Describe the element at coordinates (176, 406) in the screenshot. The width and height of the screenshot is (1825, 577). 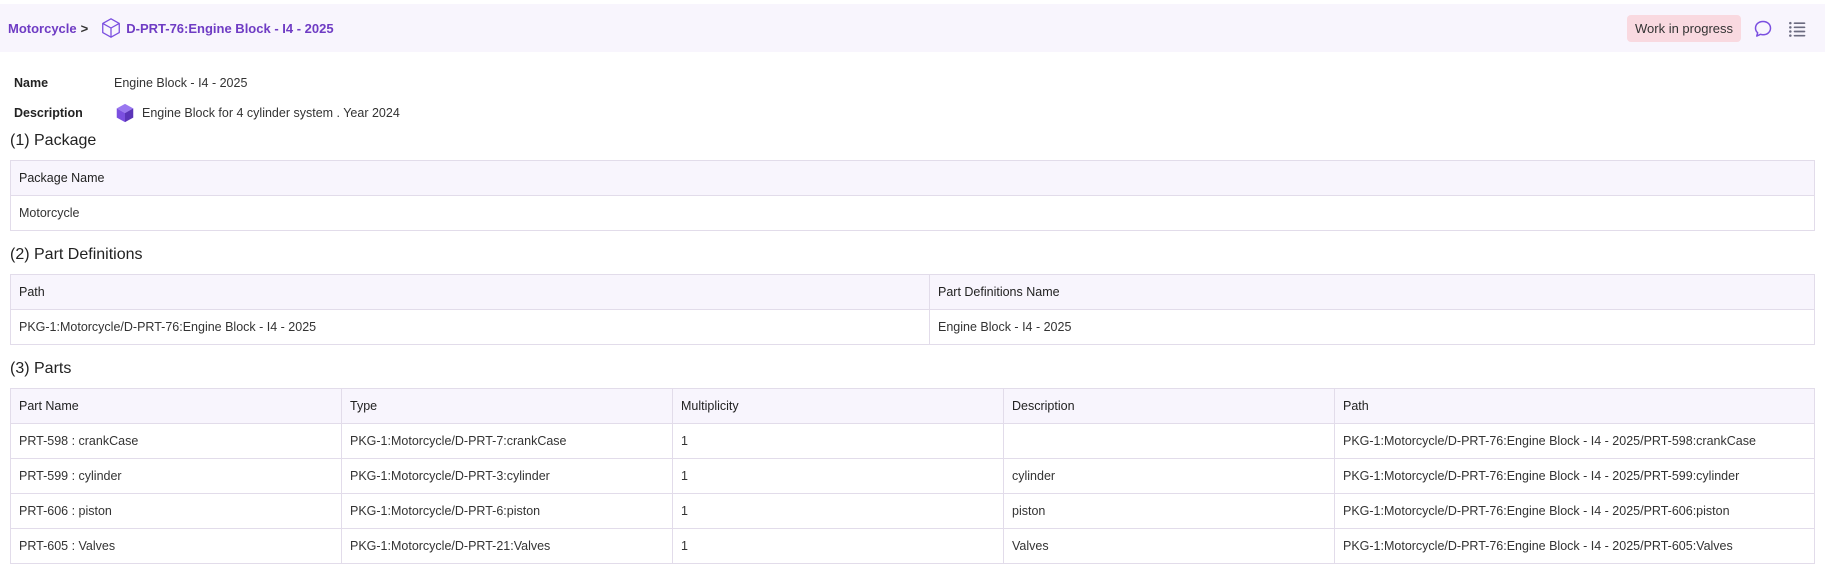
I see `column-header: Part Name` at that location.